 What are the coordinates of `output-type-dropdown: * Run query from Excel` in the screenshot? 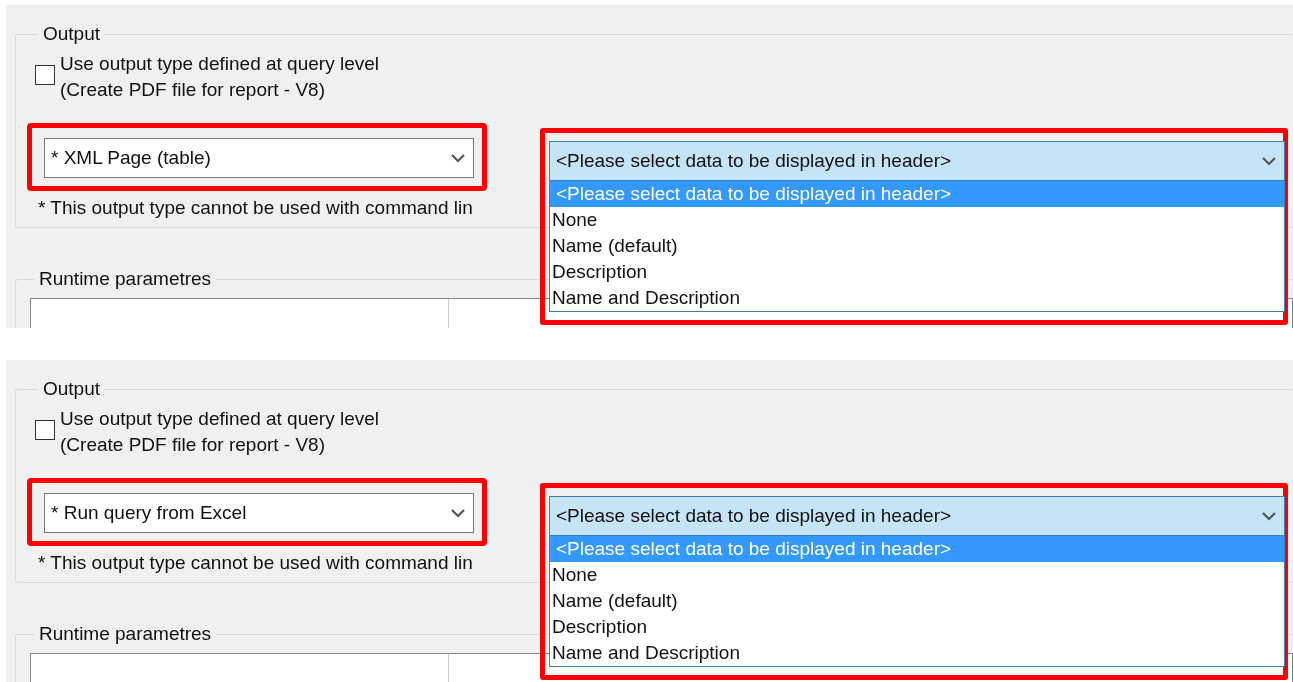 It's located at (259, 513).